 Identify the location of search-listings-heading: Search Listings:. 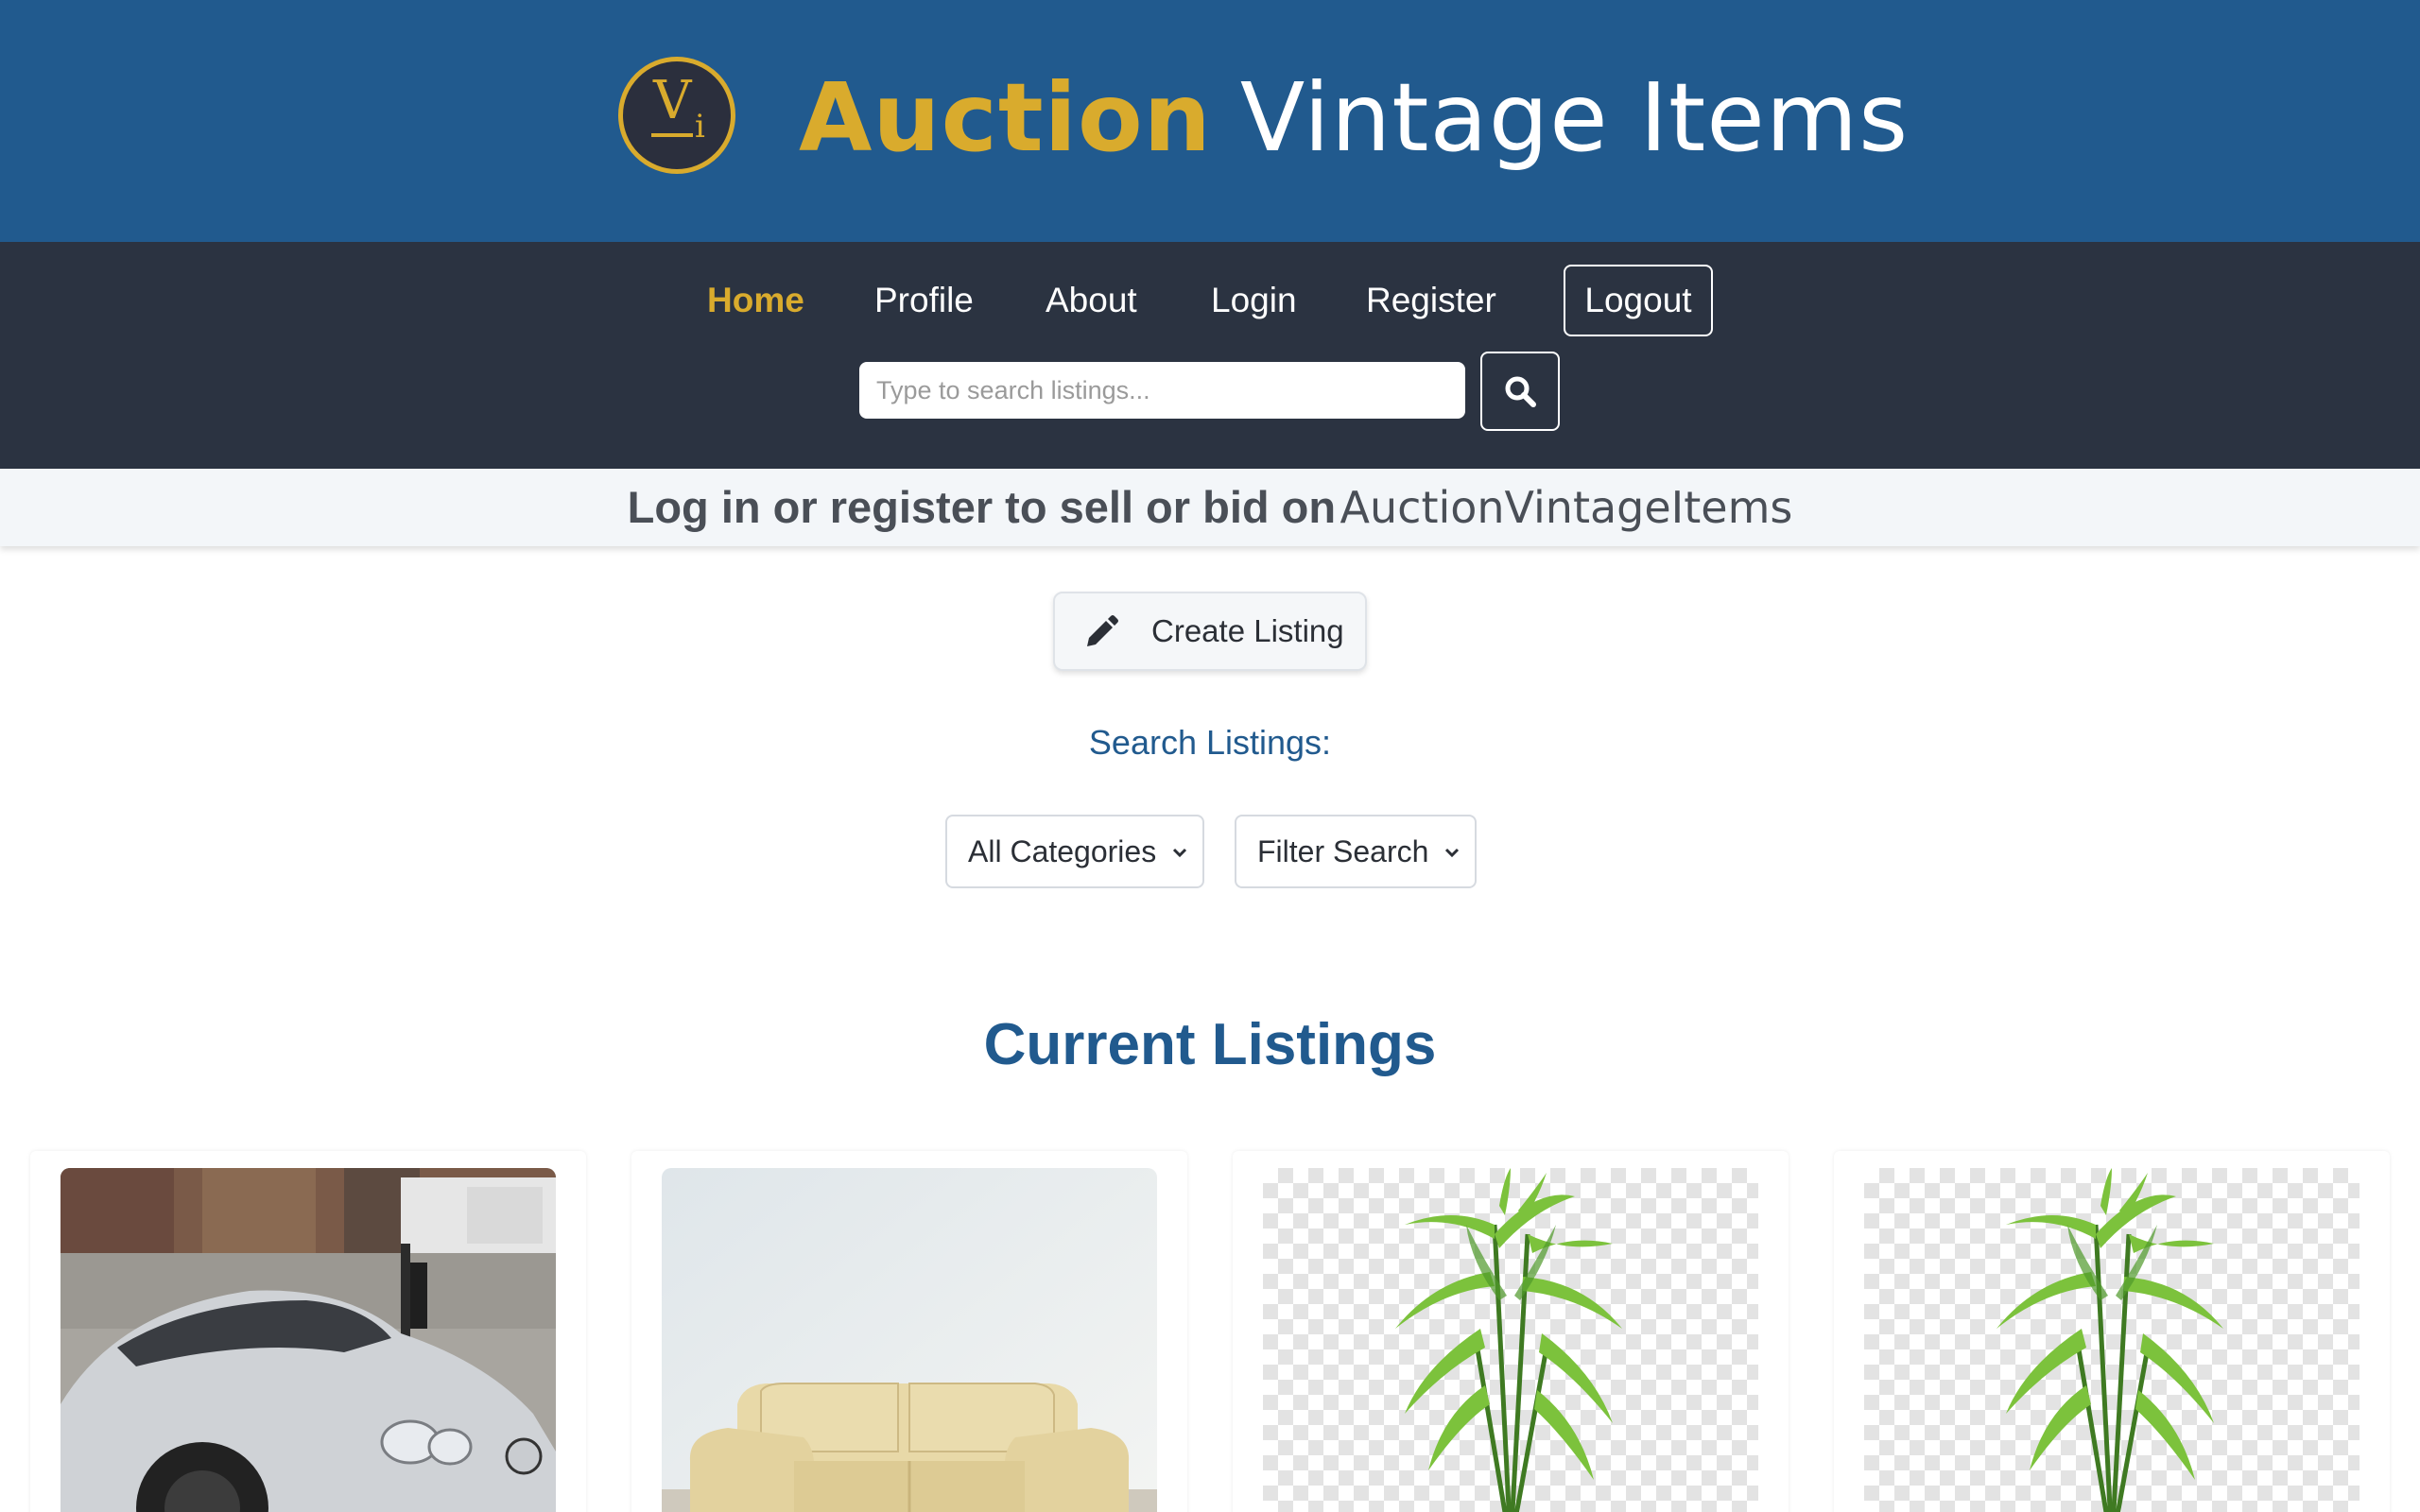
(1210, 742).